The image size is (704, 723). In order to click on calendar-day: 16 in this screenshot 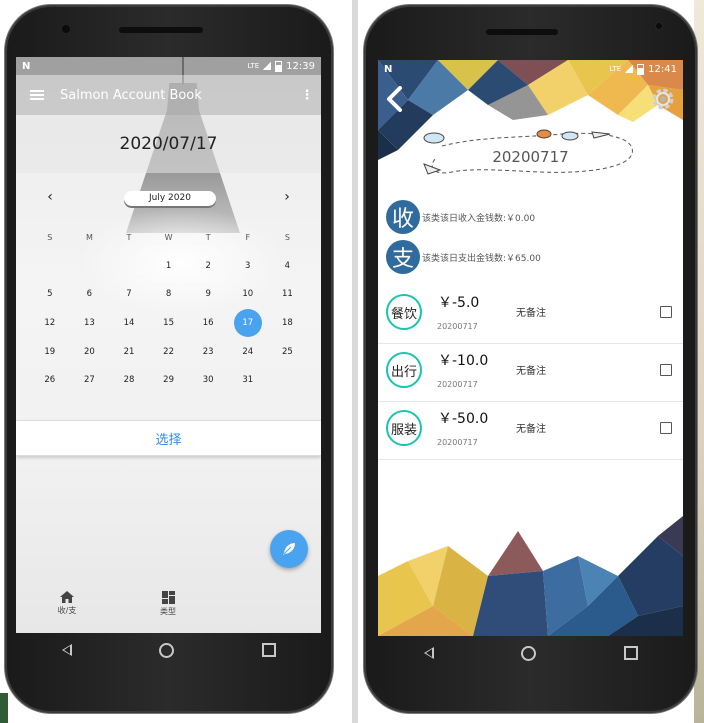, I will do `click(208, 323)`.